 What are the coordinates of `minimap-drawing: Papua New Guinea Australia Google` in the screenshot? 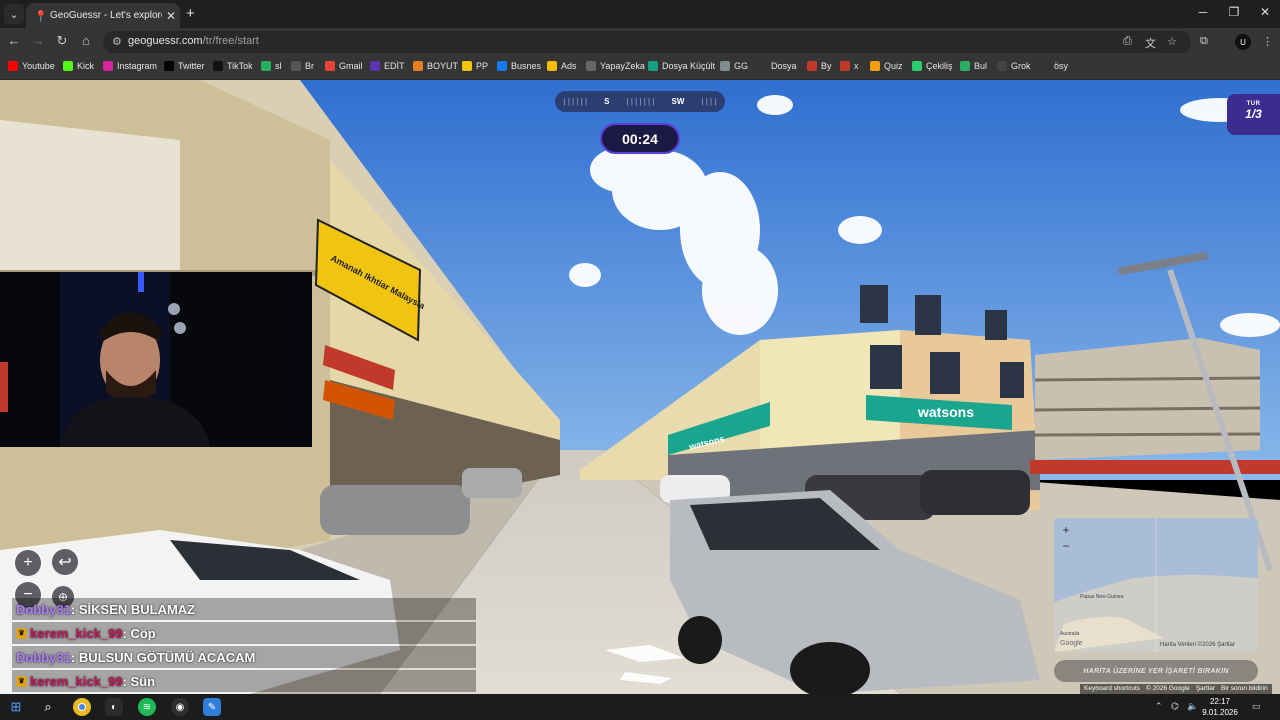 It's located at (1156, 585).